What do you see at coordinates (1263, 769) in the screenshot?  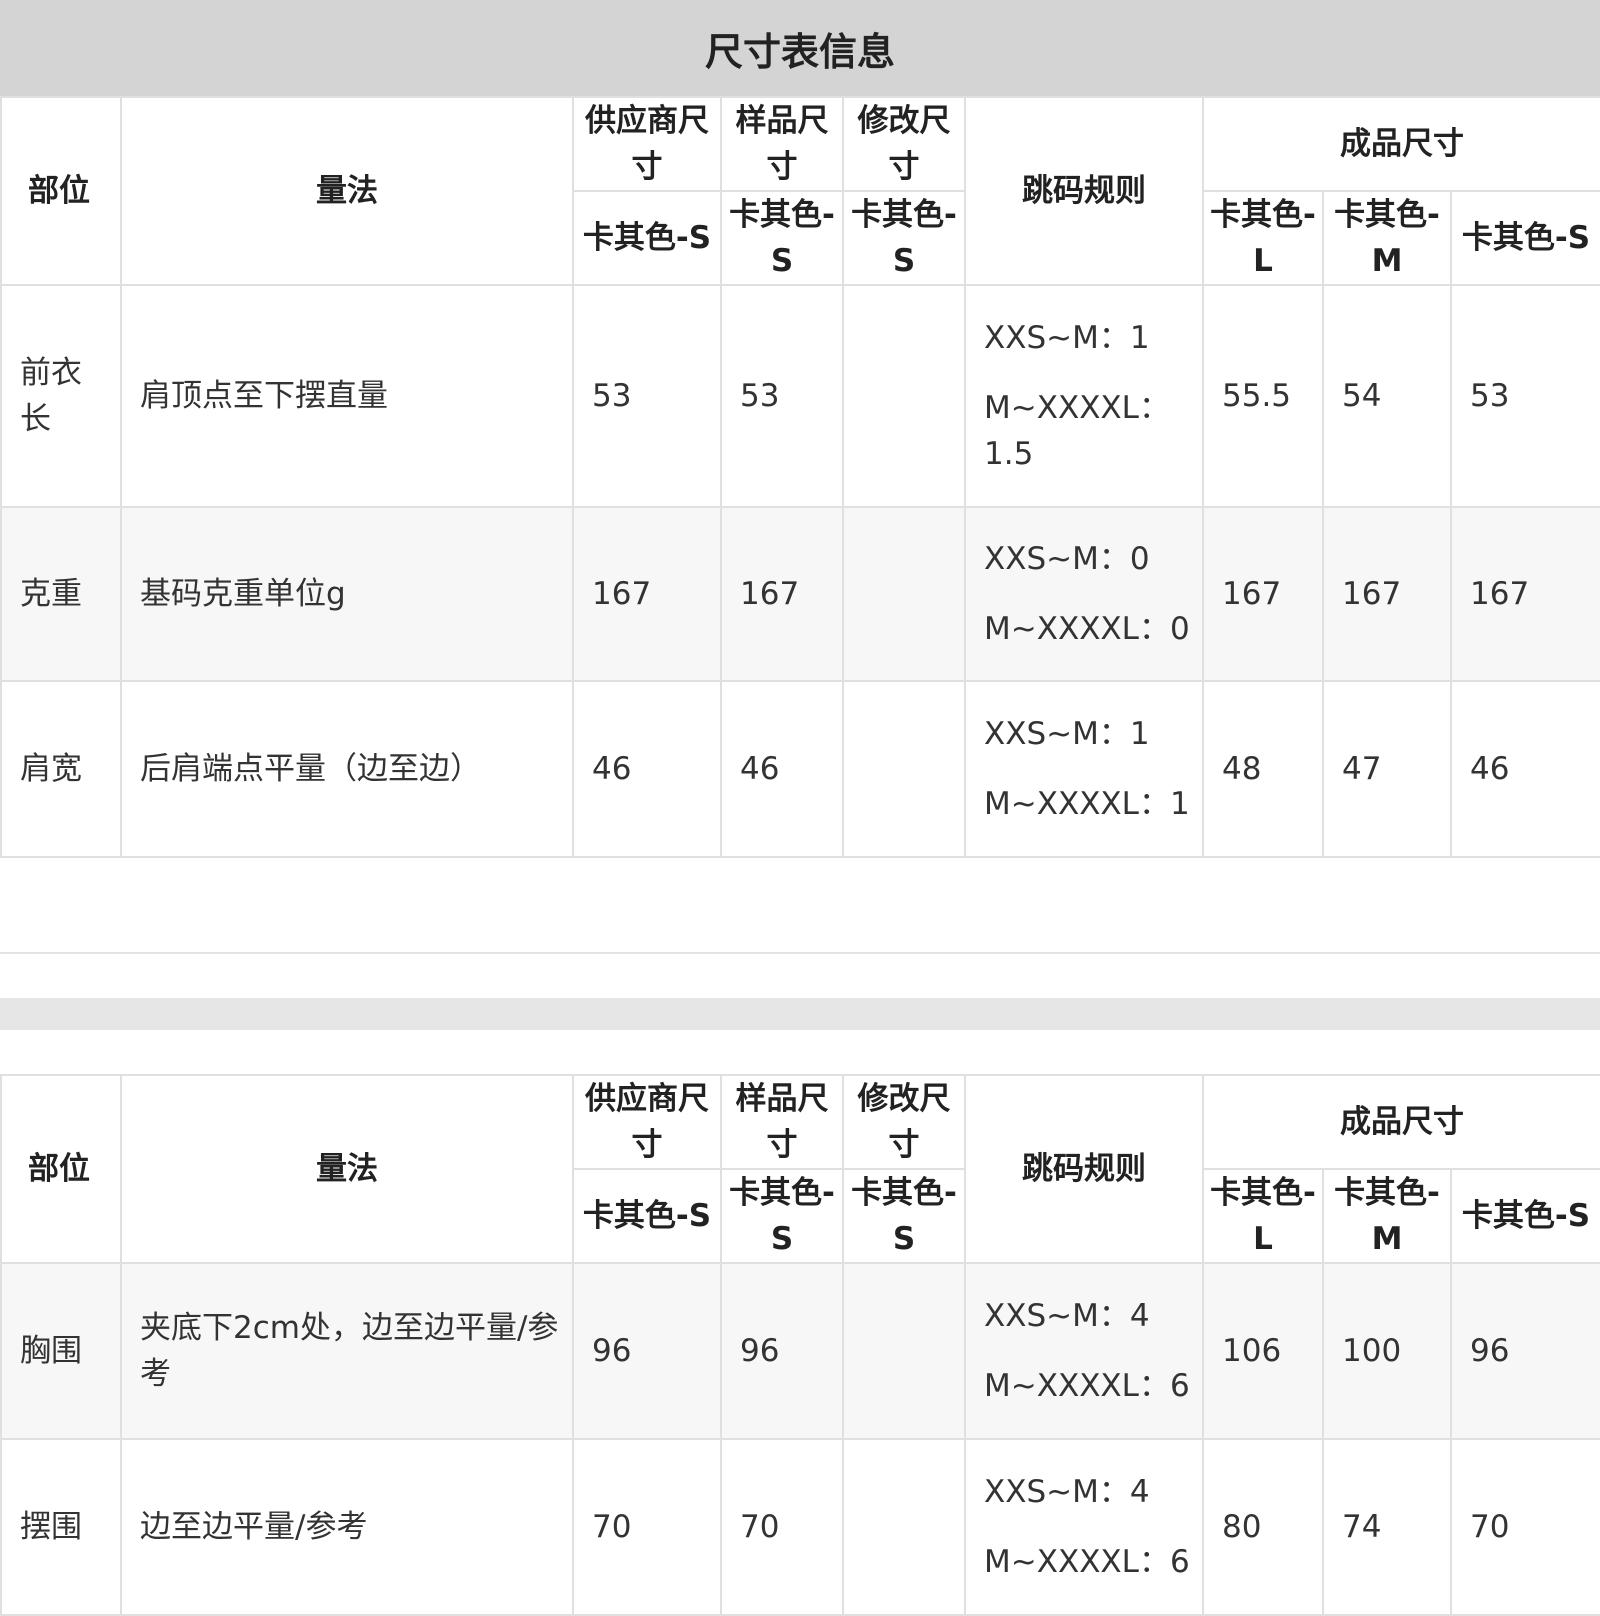 I see `cell-size-l: 48` at bounding box center [1263, 769].